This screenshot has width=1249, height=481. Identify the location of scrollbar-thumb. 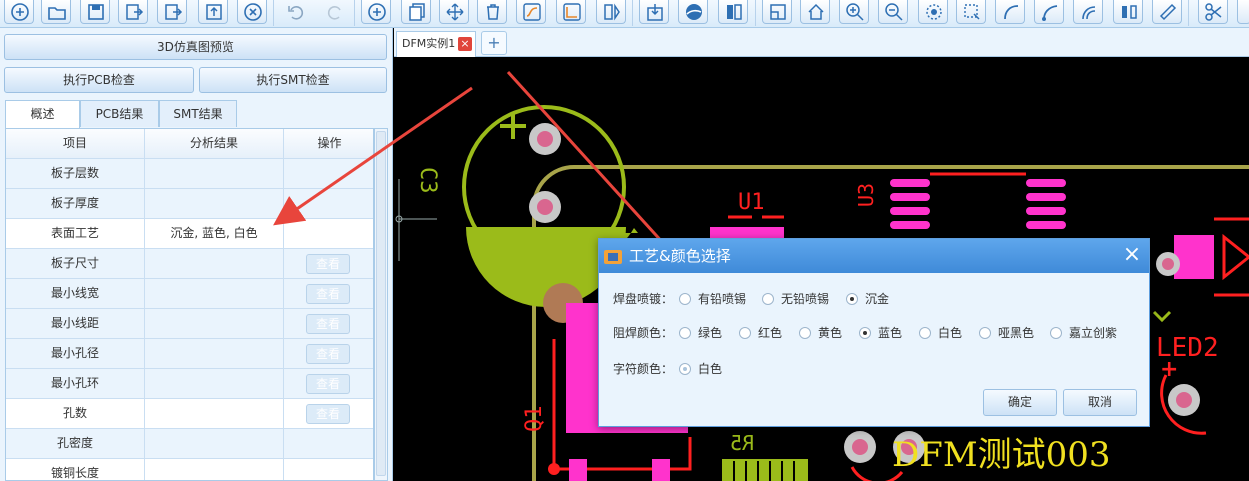
(381, 303).